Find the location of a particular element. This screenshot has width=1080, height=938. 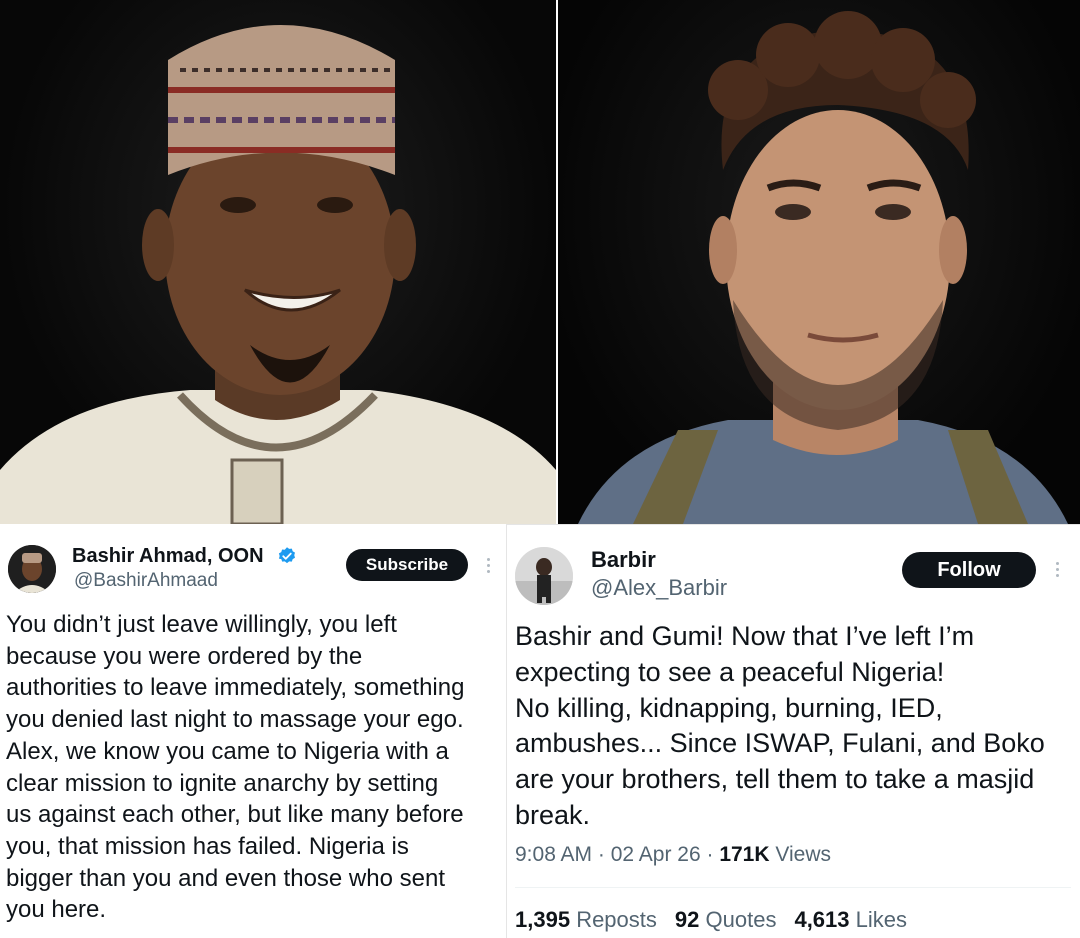

tweet-date: 02 Apr 26 is located at coordinates (655, 854).